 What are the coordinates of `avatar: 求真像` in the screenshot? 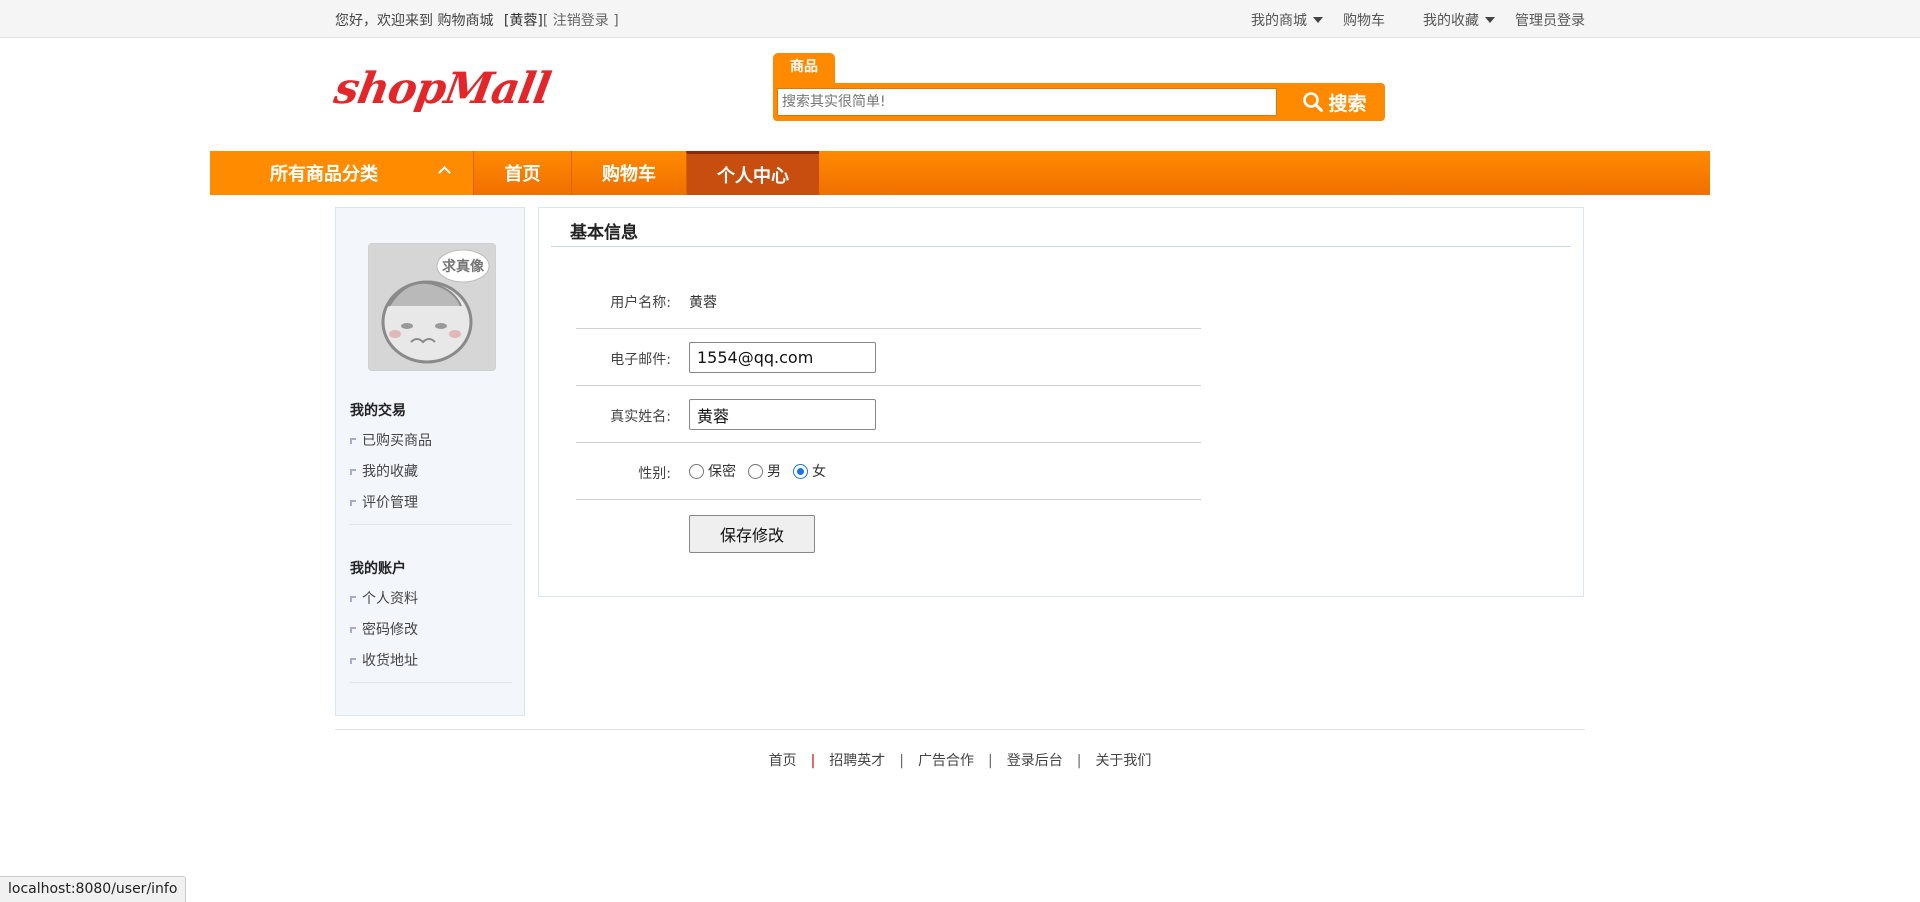 It's located at (432, 307).